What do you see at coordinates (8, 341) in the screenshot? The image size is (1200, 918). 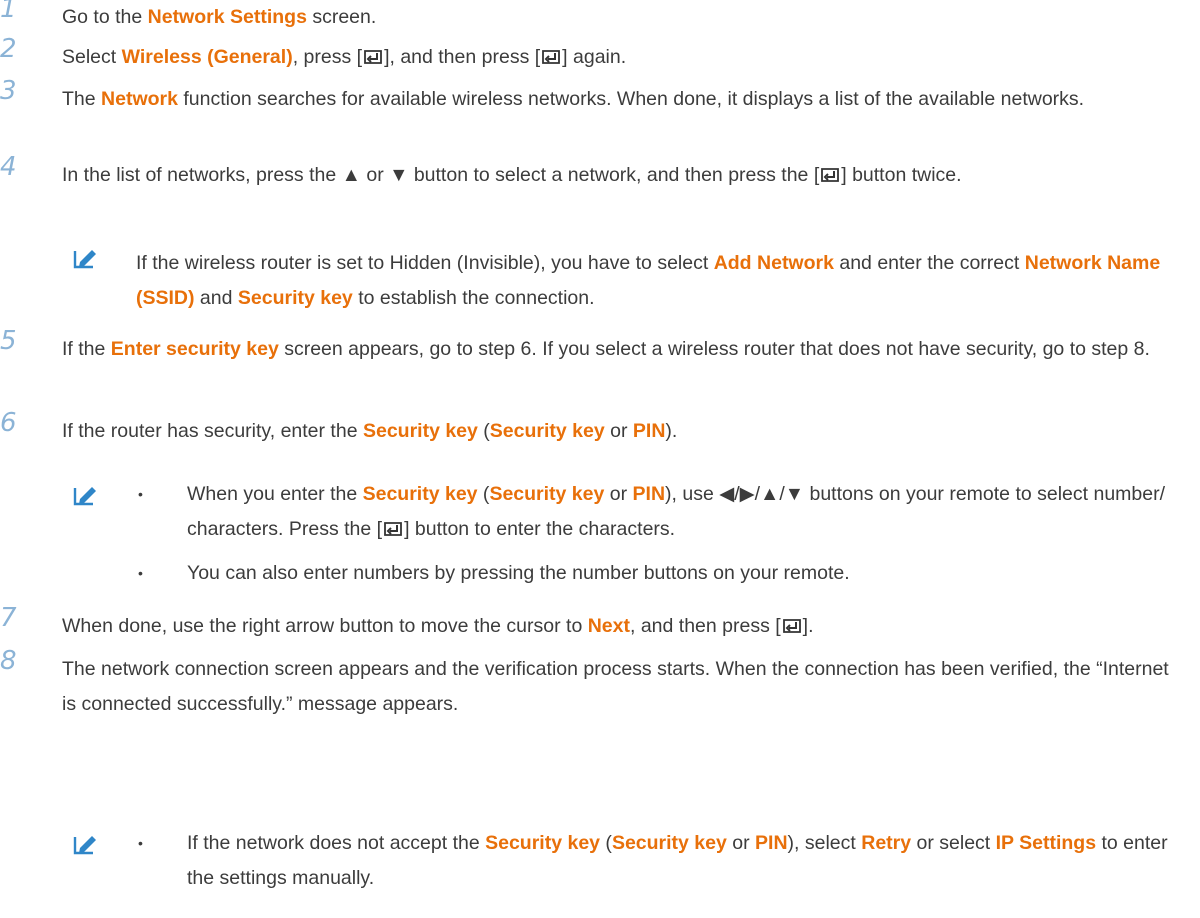 I see `step-number: 5` at bounding box center [8, 341].